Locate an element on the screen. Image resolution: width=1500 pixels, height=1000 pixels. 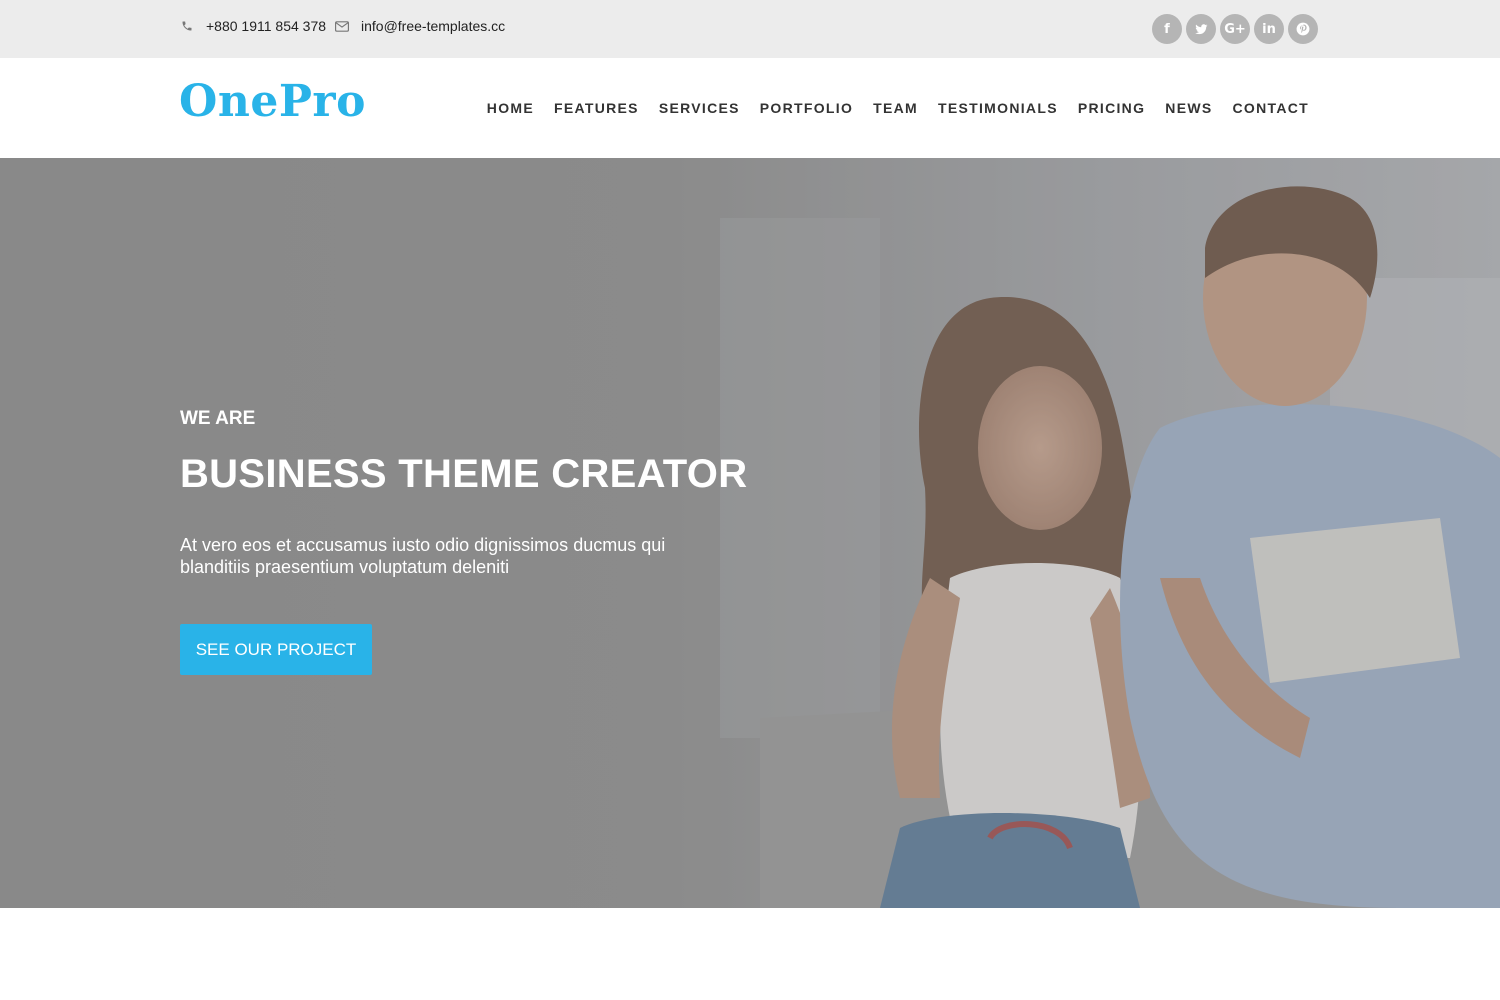
site-logo: OnePro is located at coordinates (272, 101).